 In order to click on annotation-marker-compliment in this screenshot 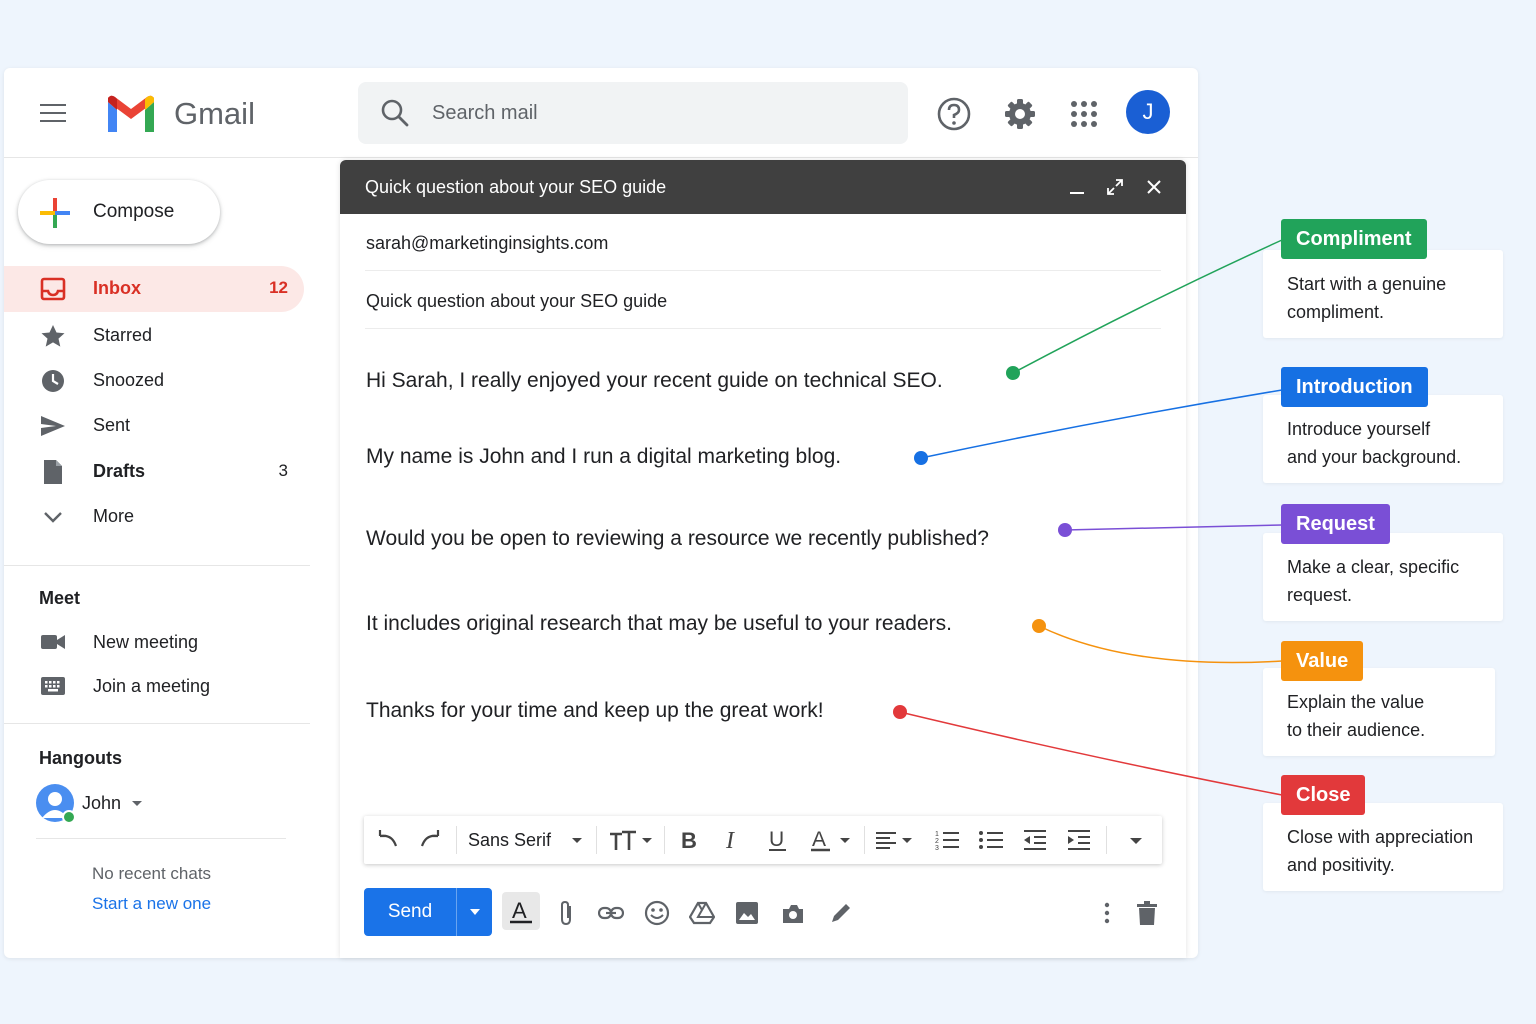, I will do `click(1013, 373)`.